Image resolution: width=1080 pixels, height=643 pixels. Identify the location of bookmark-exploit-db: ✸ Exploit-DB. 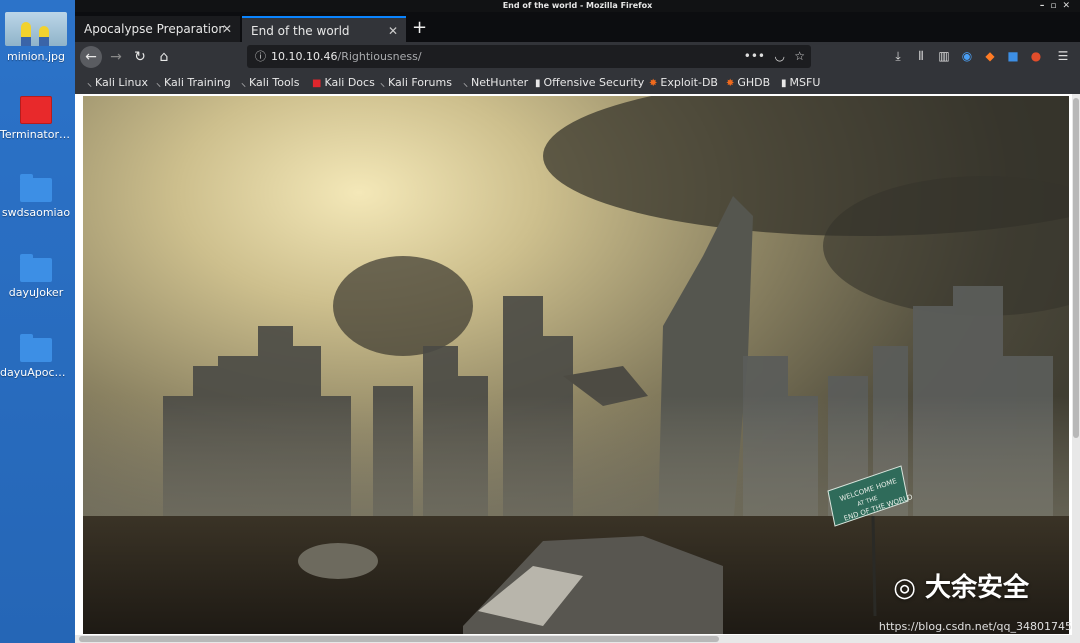
(683, 83).